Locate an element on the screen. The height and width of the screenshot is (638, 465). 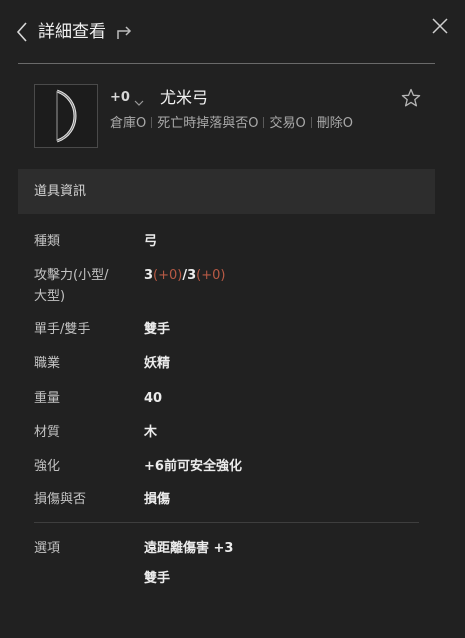
share-icon is located at coordinates (124, 32).